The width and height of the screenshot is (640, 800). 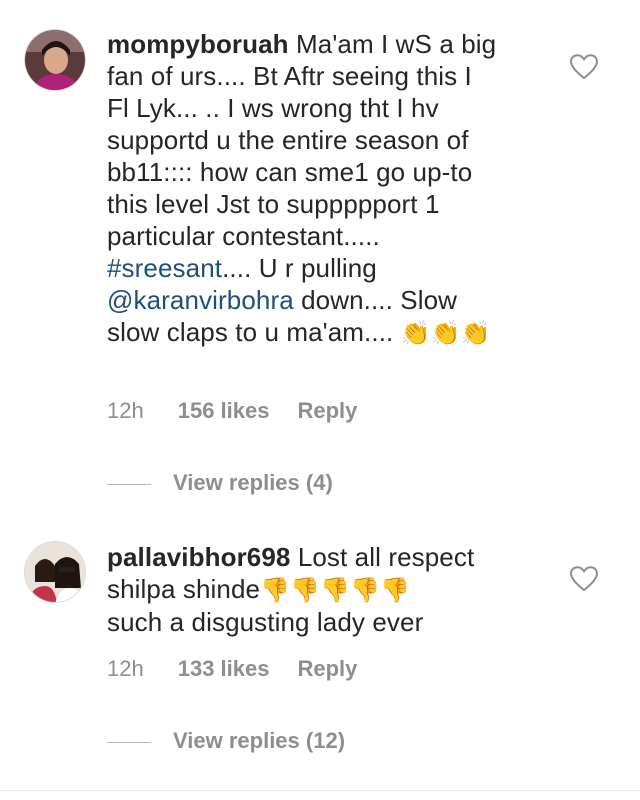 What do you see at coordinates (259, 740) in the screenshot?
I see `view-replies-label: View replies (12)` at bounding box center [259, 740].